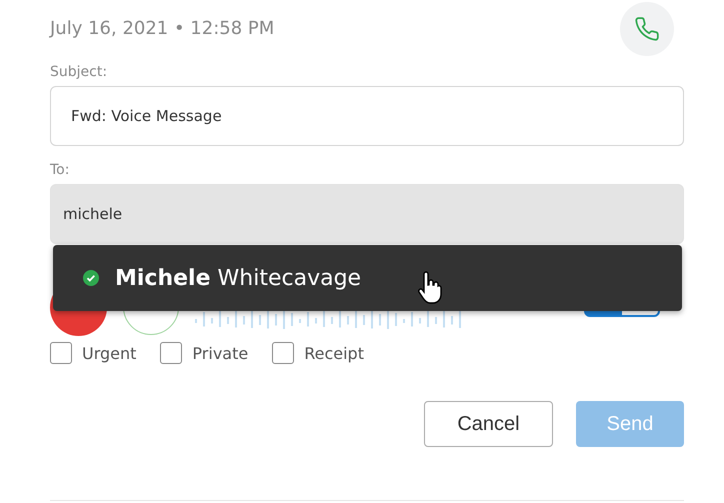  Describe the element at coordinates (220, 353) in the screenshot. I see `option-label: Private` at that location.